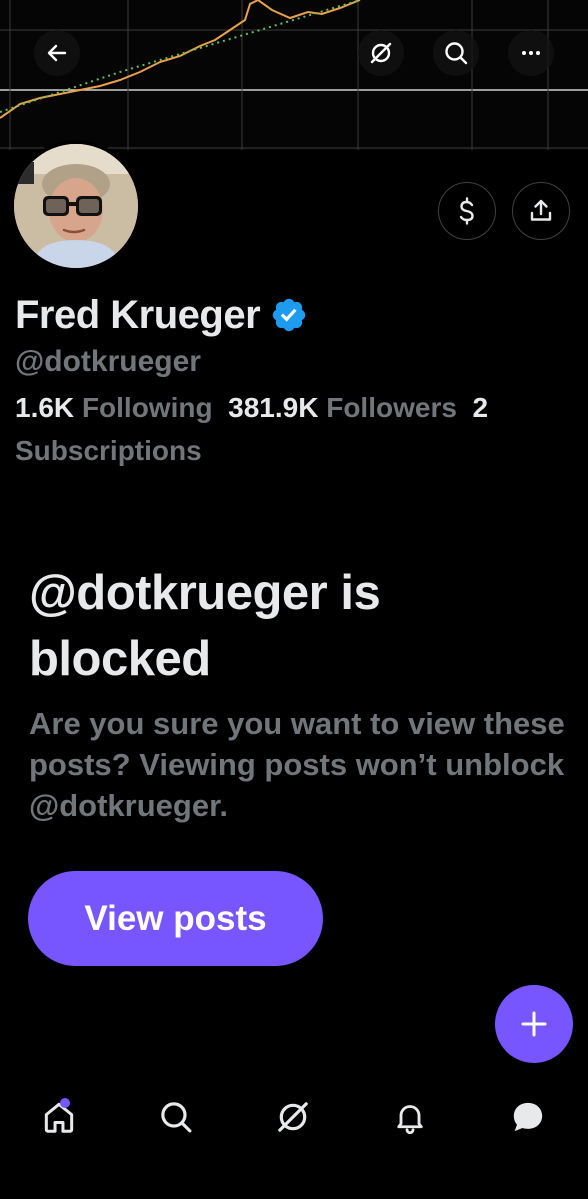  I want to click on subscribe-button, so click(467, 211).